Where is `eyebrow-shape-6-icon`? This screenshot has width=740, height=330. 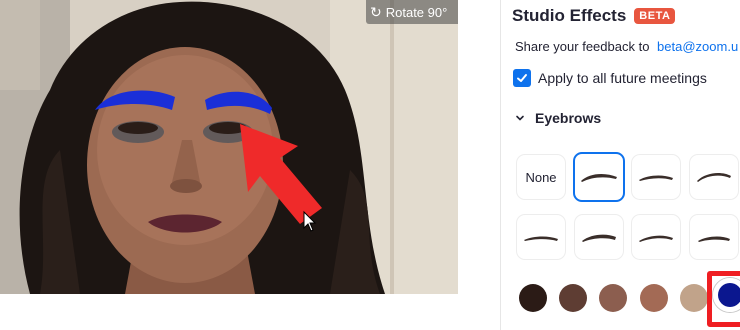
eyebrow-shape-6-icon is located at coordinates (656, 238).